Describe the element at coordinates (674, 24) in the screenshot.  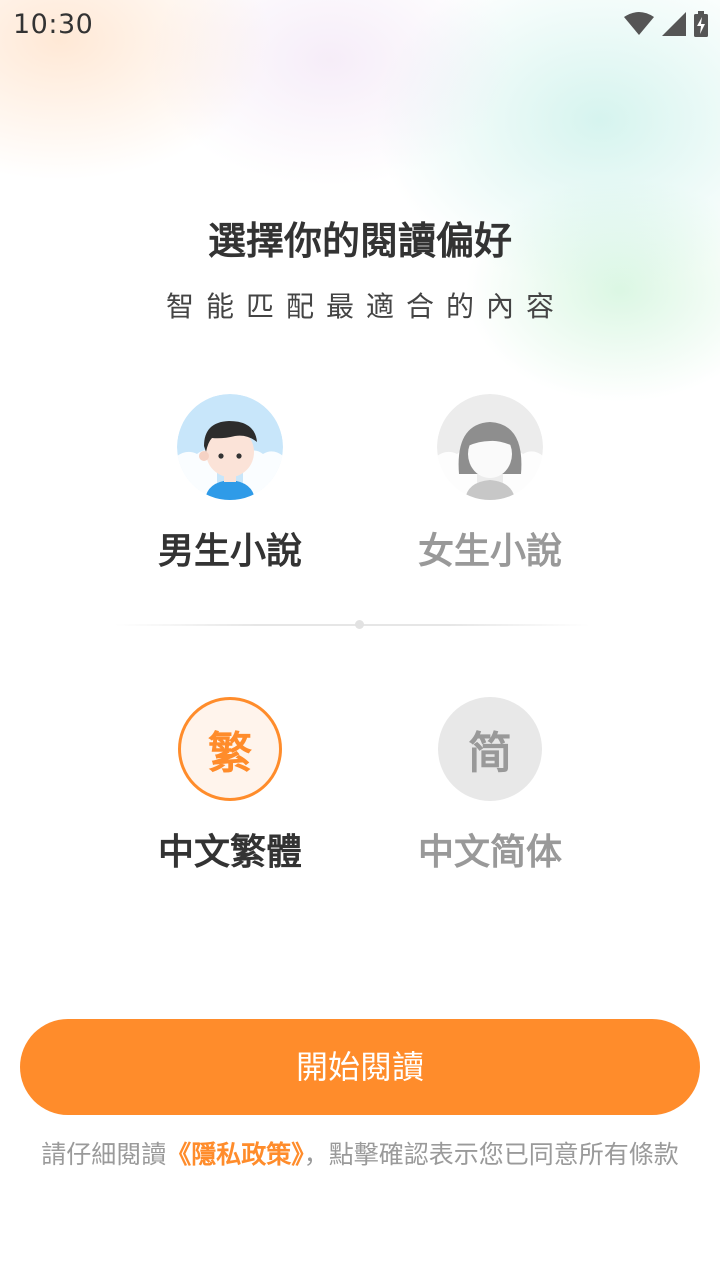
I see `cellular-signal-icon` at that location.